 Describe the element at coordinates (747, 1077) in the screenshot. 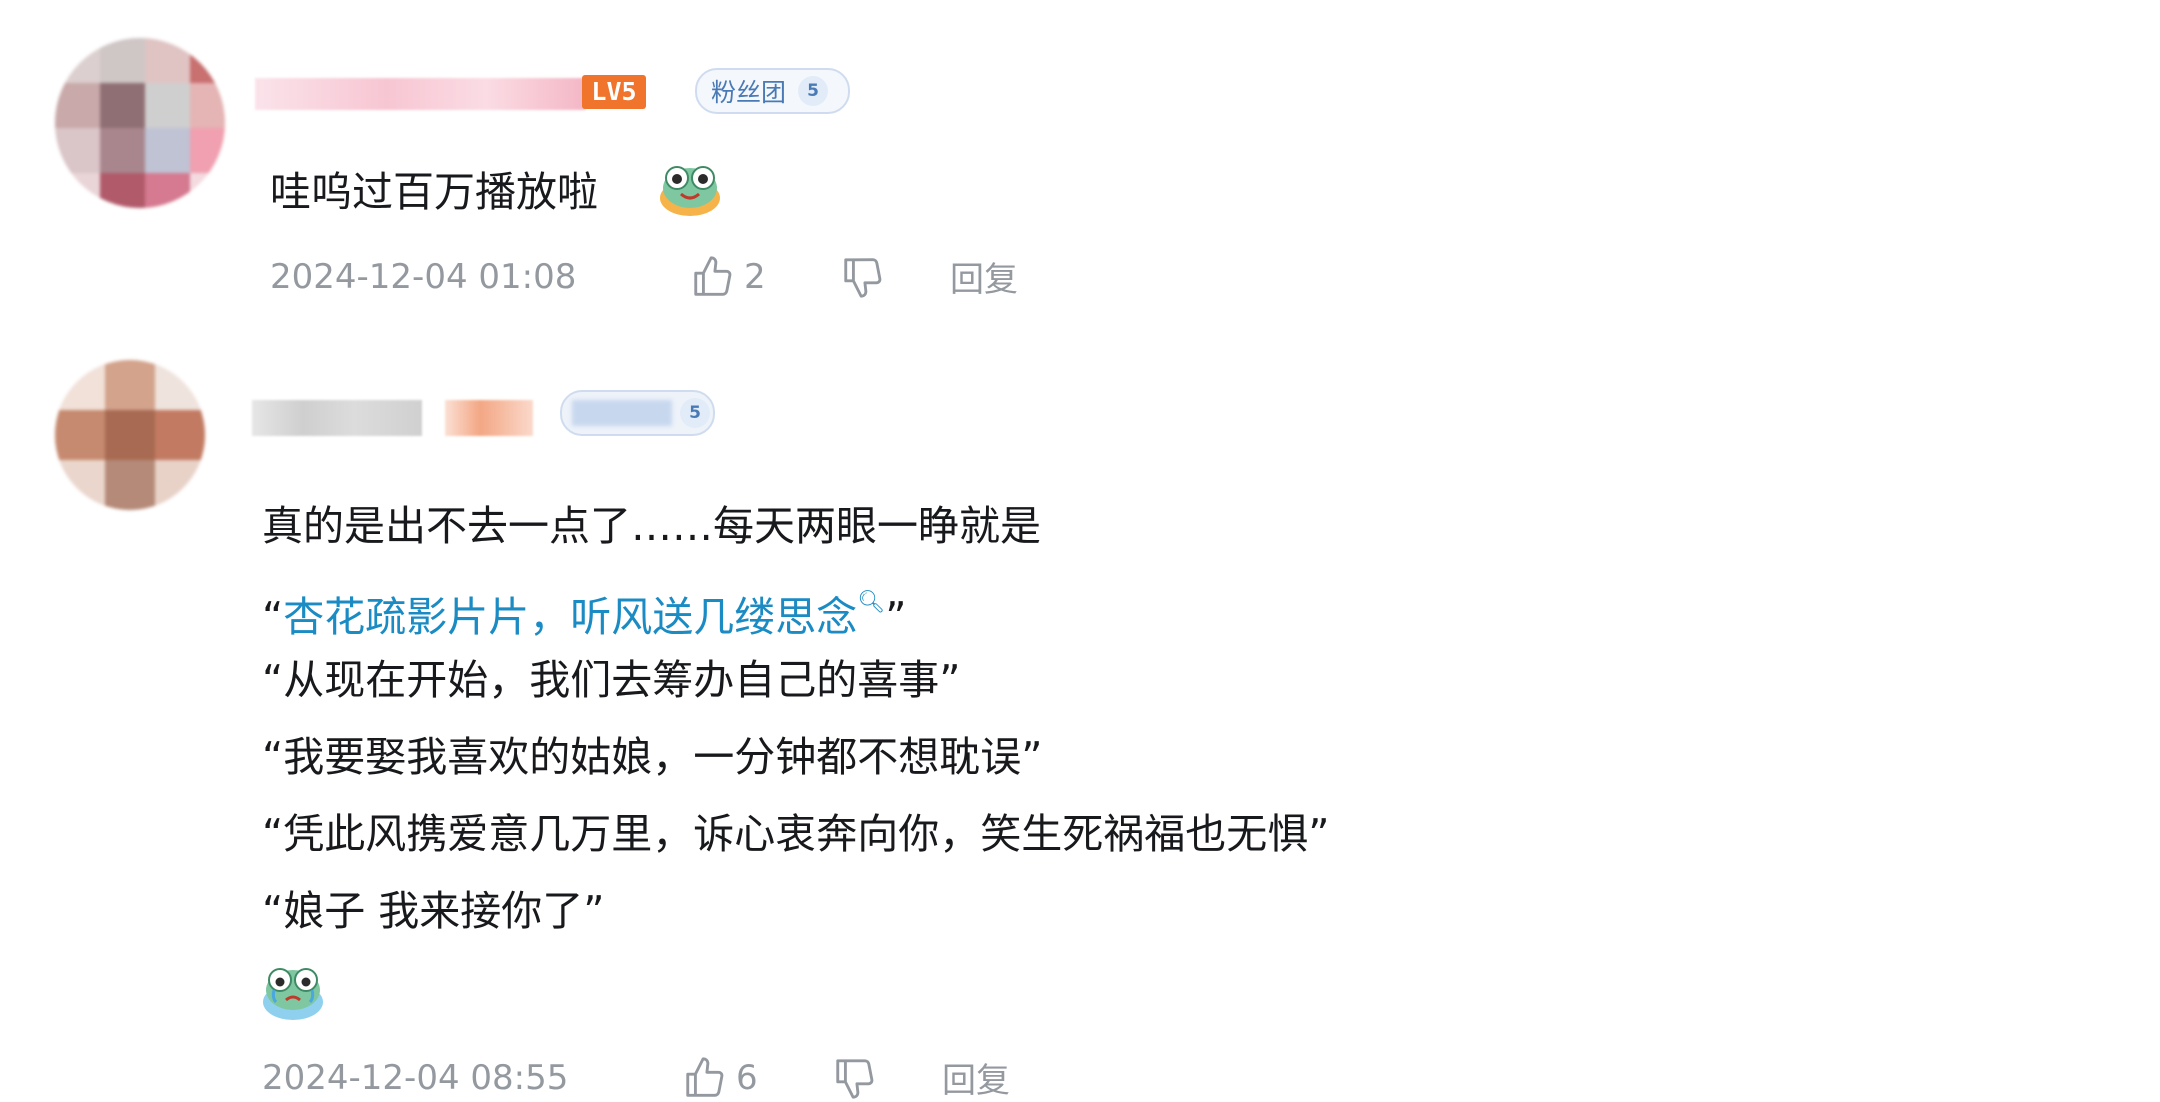

I see `like-count: 6` at that location.